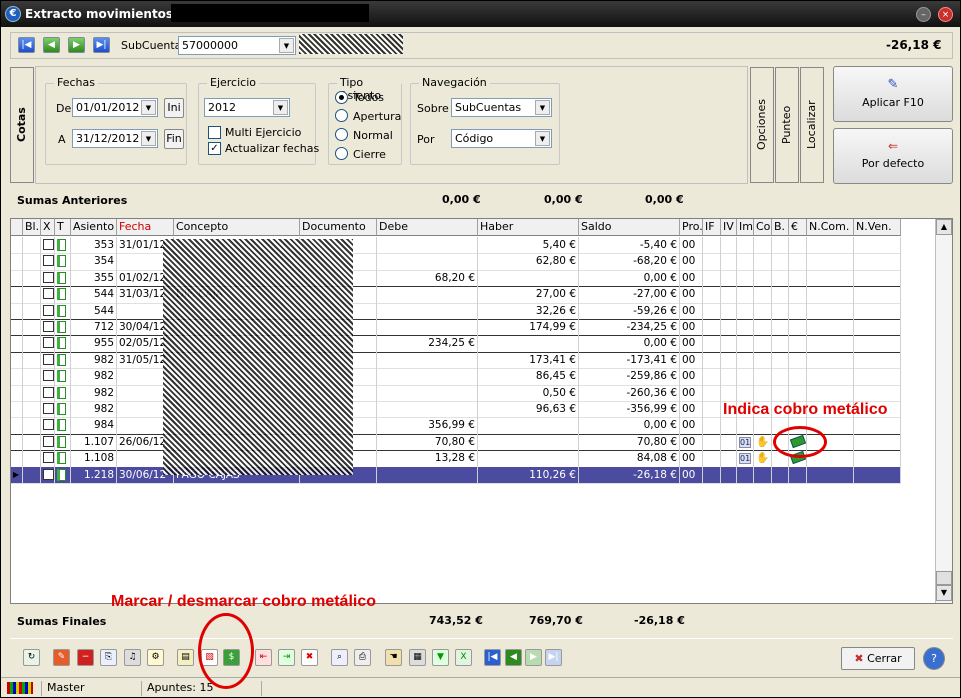 The height and width of the screenshot is (698, 961). Describe the element at coordinates (798, 227) in the screenshot. I see `column-header--: €` at that location.